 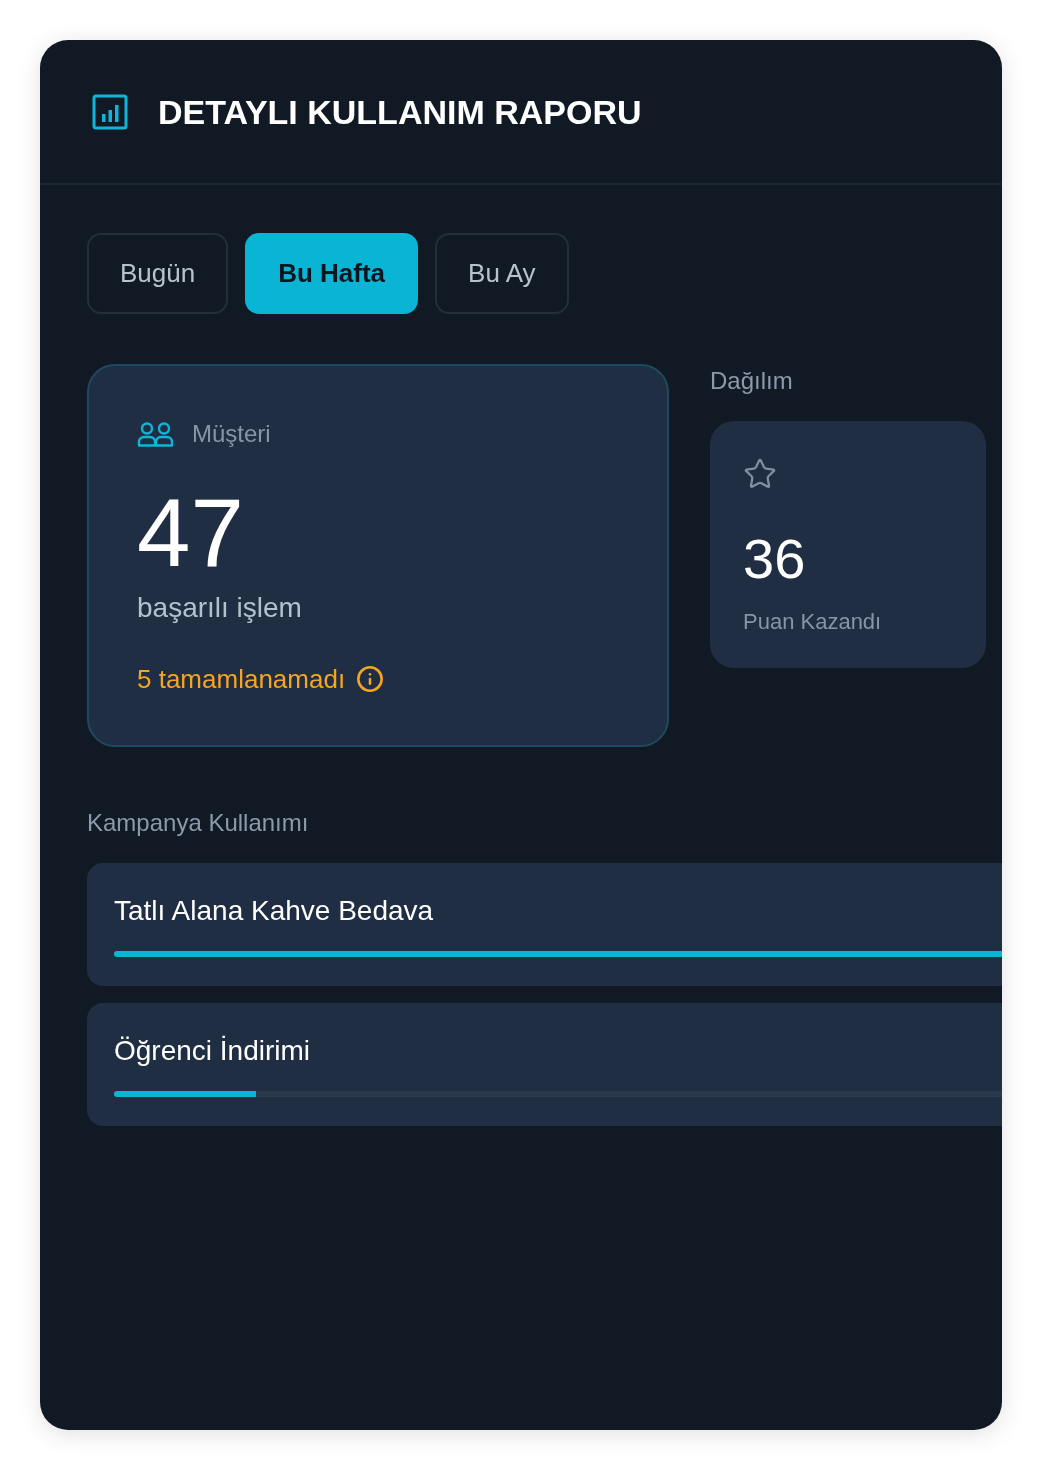 What do you see at coordinates (760, 474) in the screenshot?
I see `star-icon` at bounding box center [760, 474].